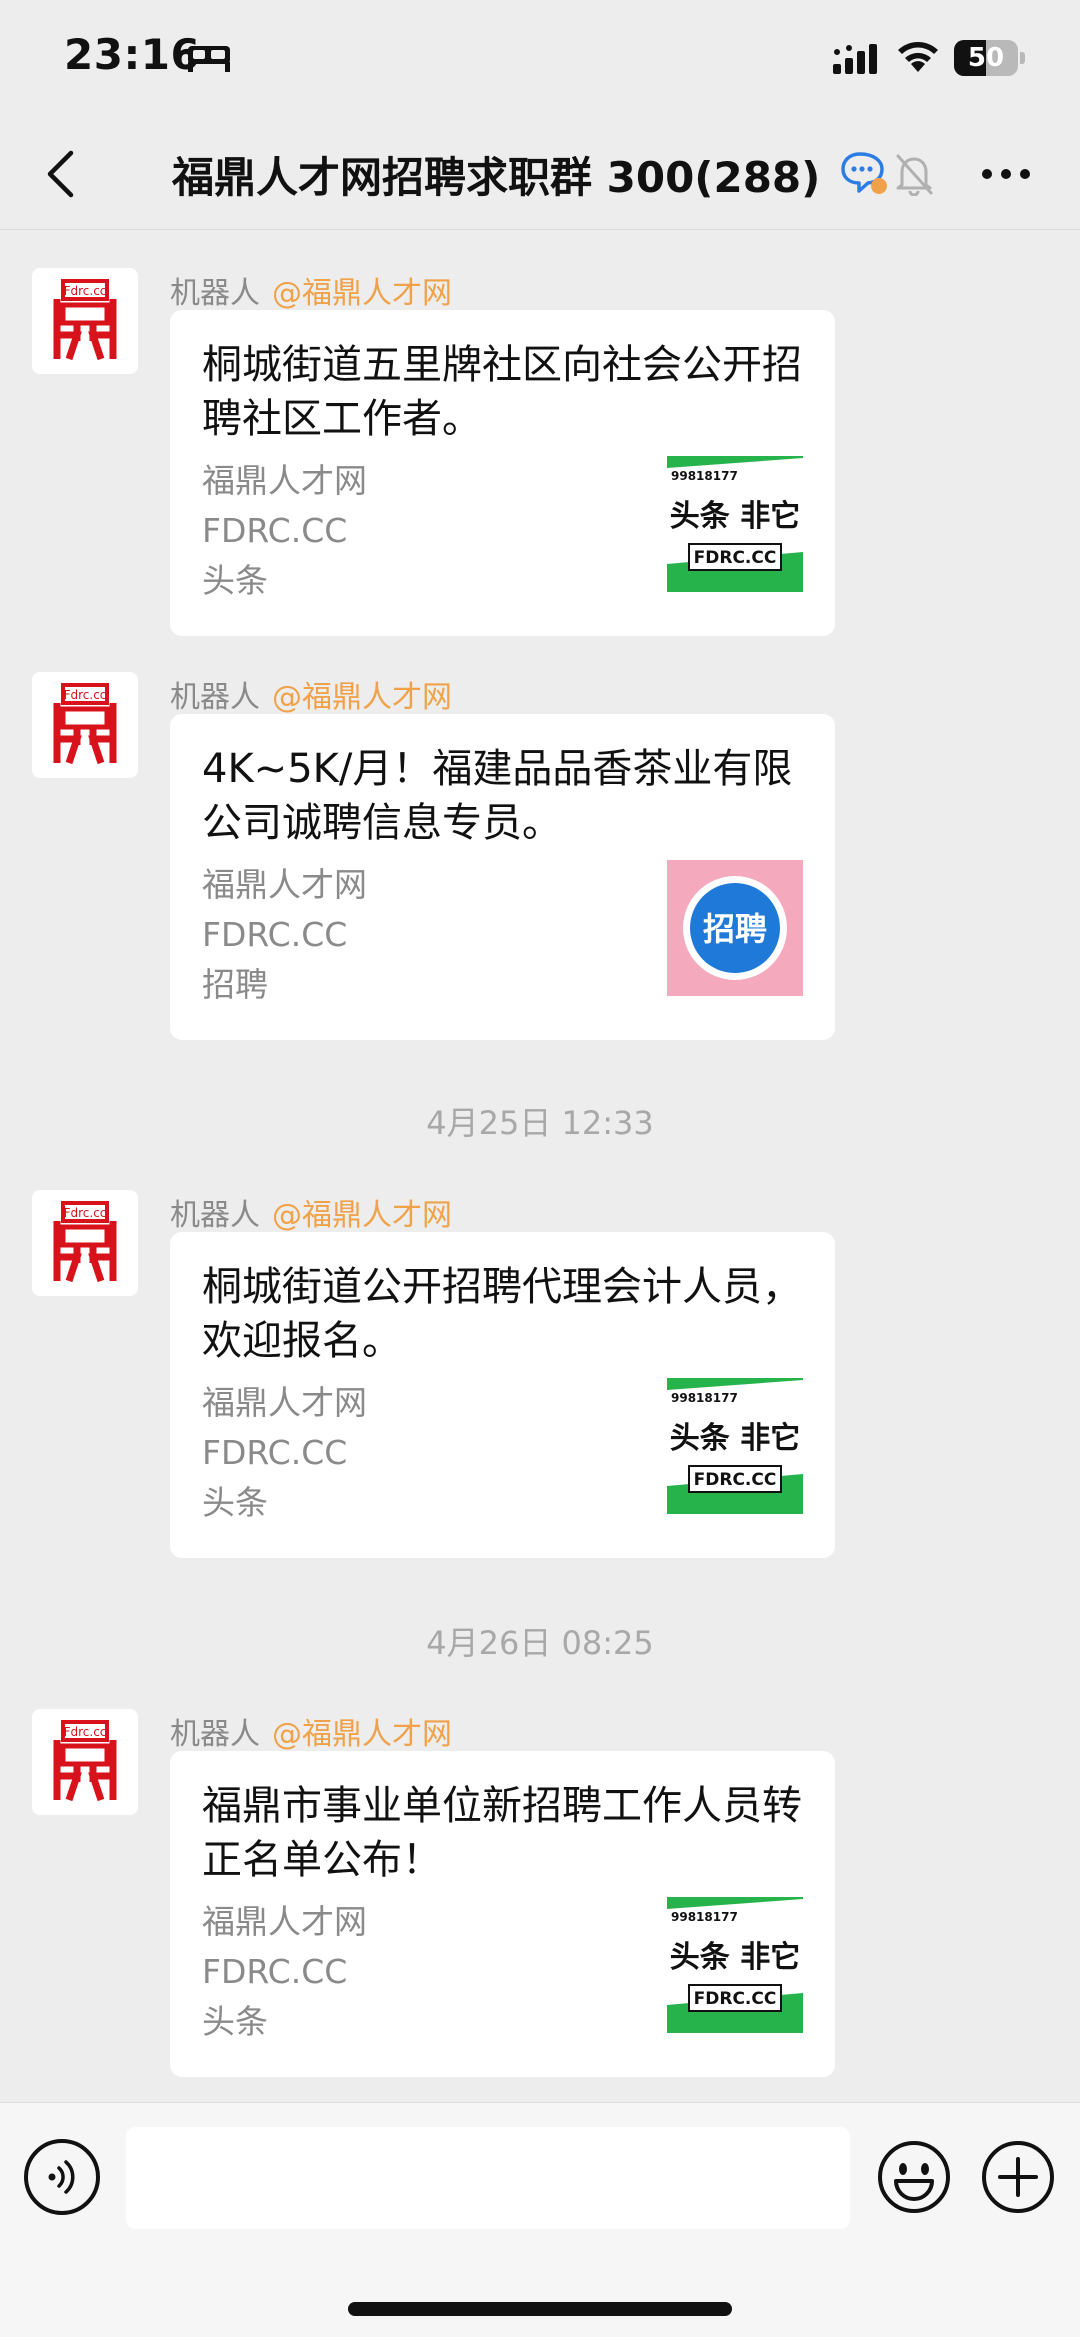 The height and width of the screenshot is (2337, 1080). What do you see at coordinates (864, 173) in the screenshot?
I see `chat-bubble-icon` at bounding box center [864, 173].